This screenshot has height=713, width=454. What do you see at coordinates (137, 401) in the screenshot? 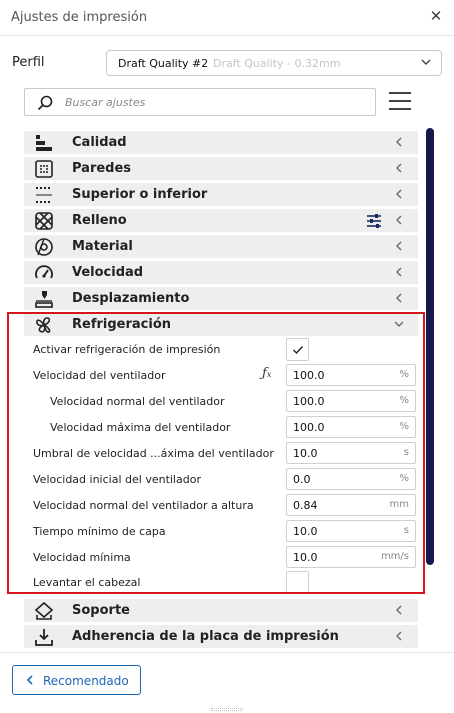
I see `setting-label: Velocidad normal del ventilador` at bounding box center [137, 401].